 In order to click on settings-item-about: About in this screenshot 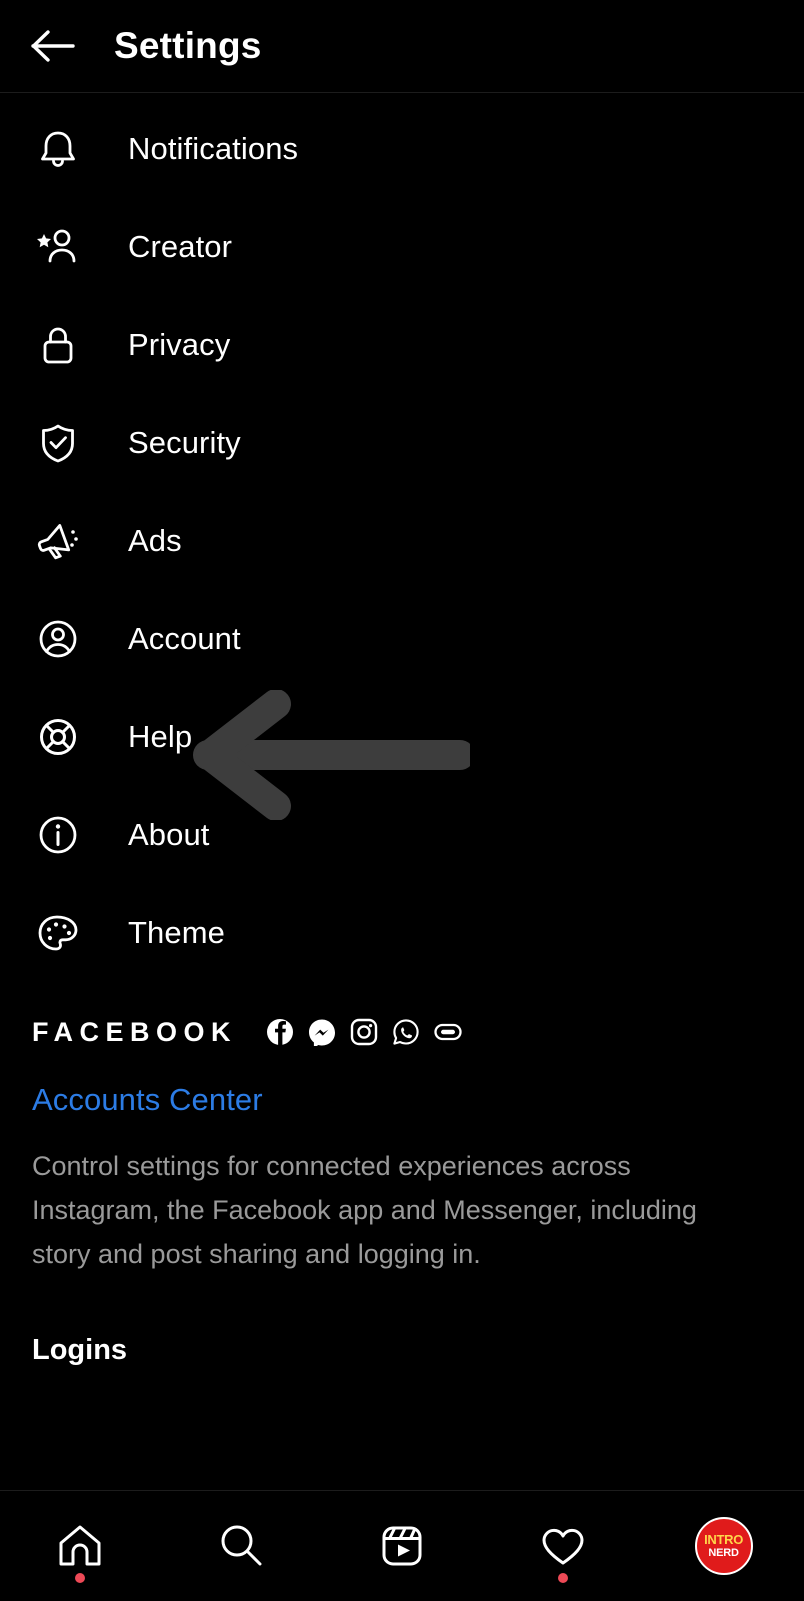, I will do `click(402, 835)`.